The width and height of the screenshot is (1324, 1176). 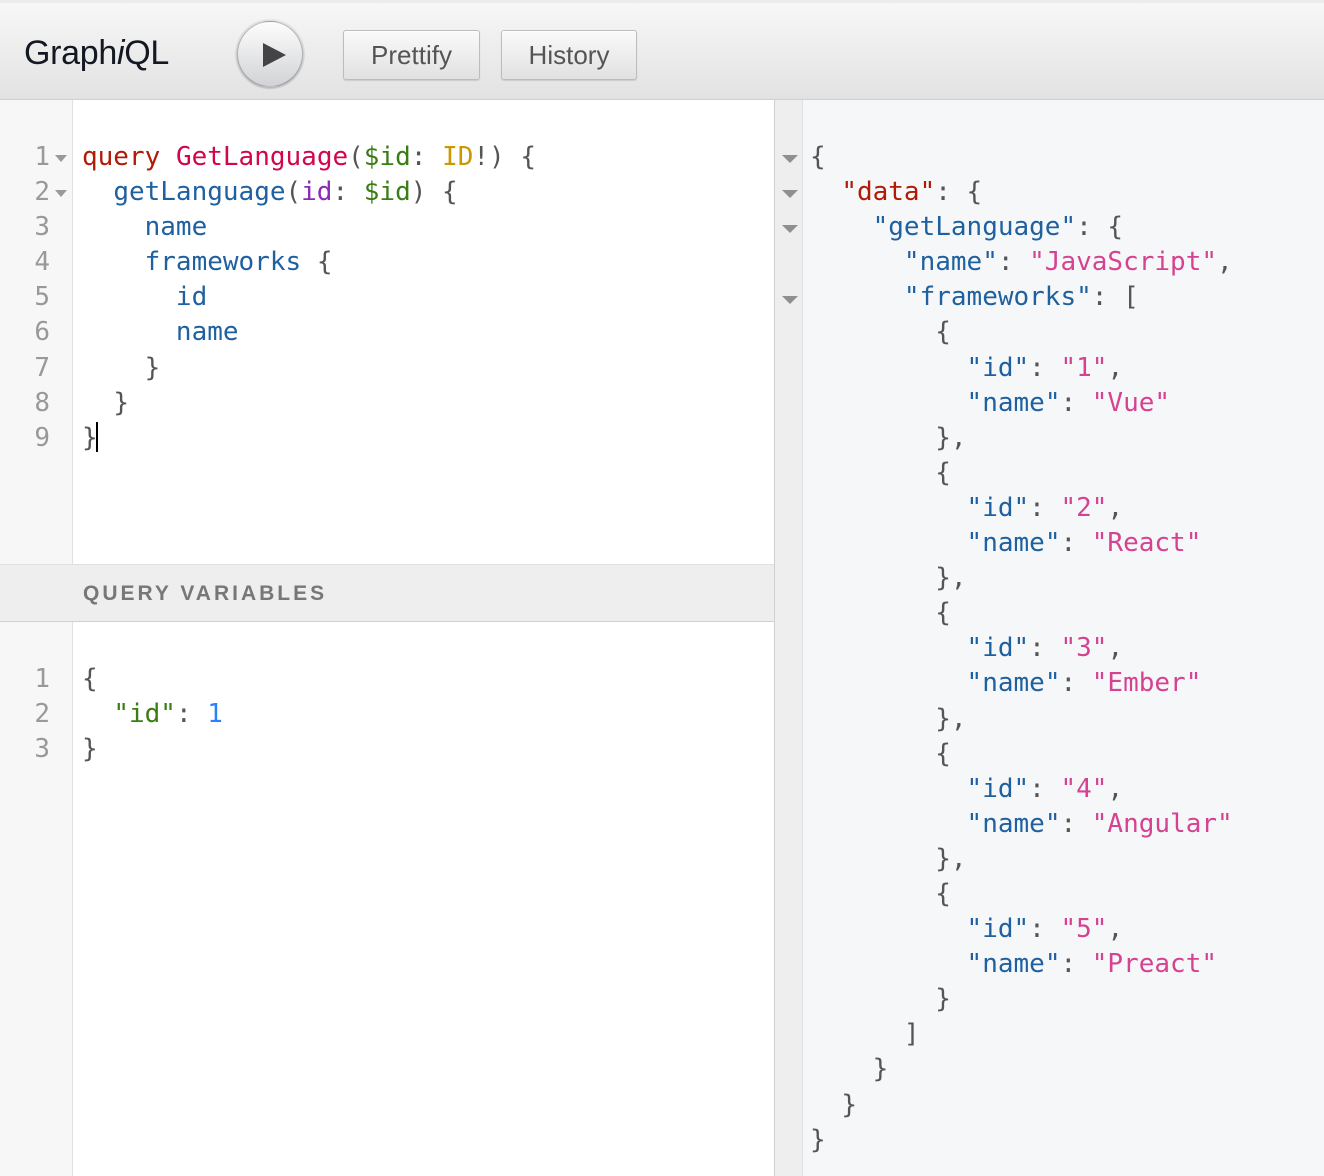 I want to click on prettify-button: Prettify, so click(x=411, y=55).